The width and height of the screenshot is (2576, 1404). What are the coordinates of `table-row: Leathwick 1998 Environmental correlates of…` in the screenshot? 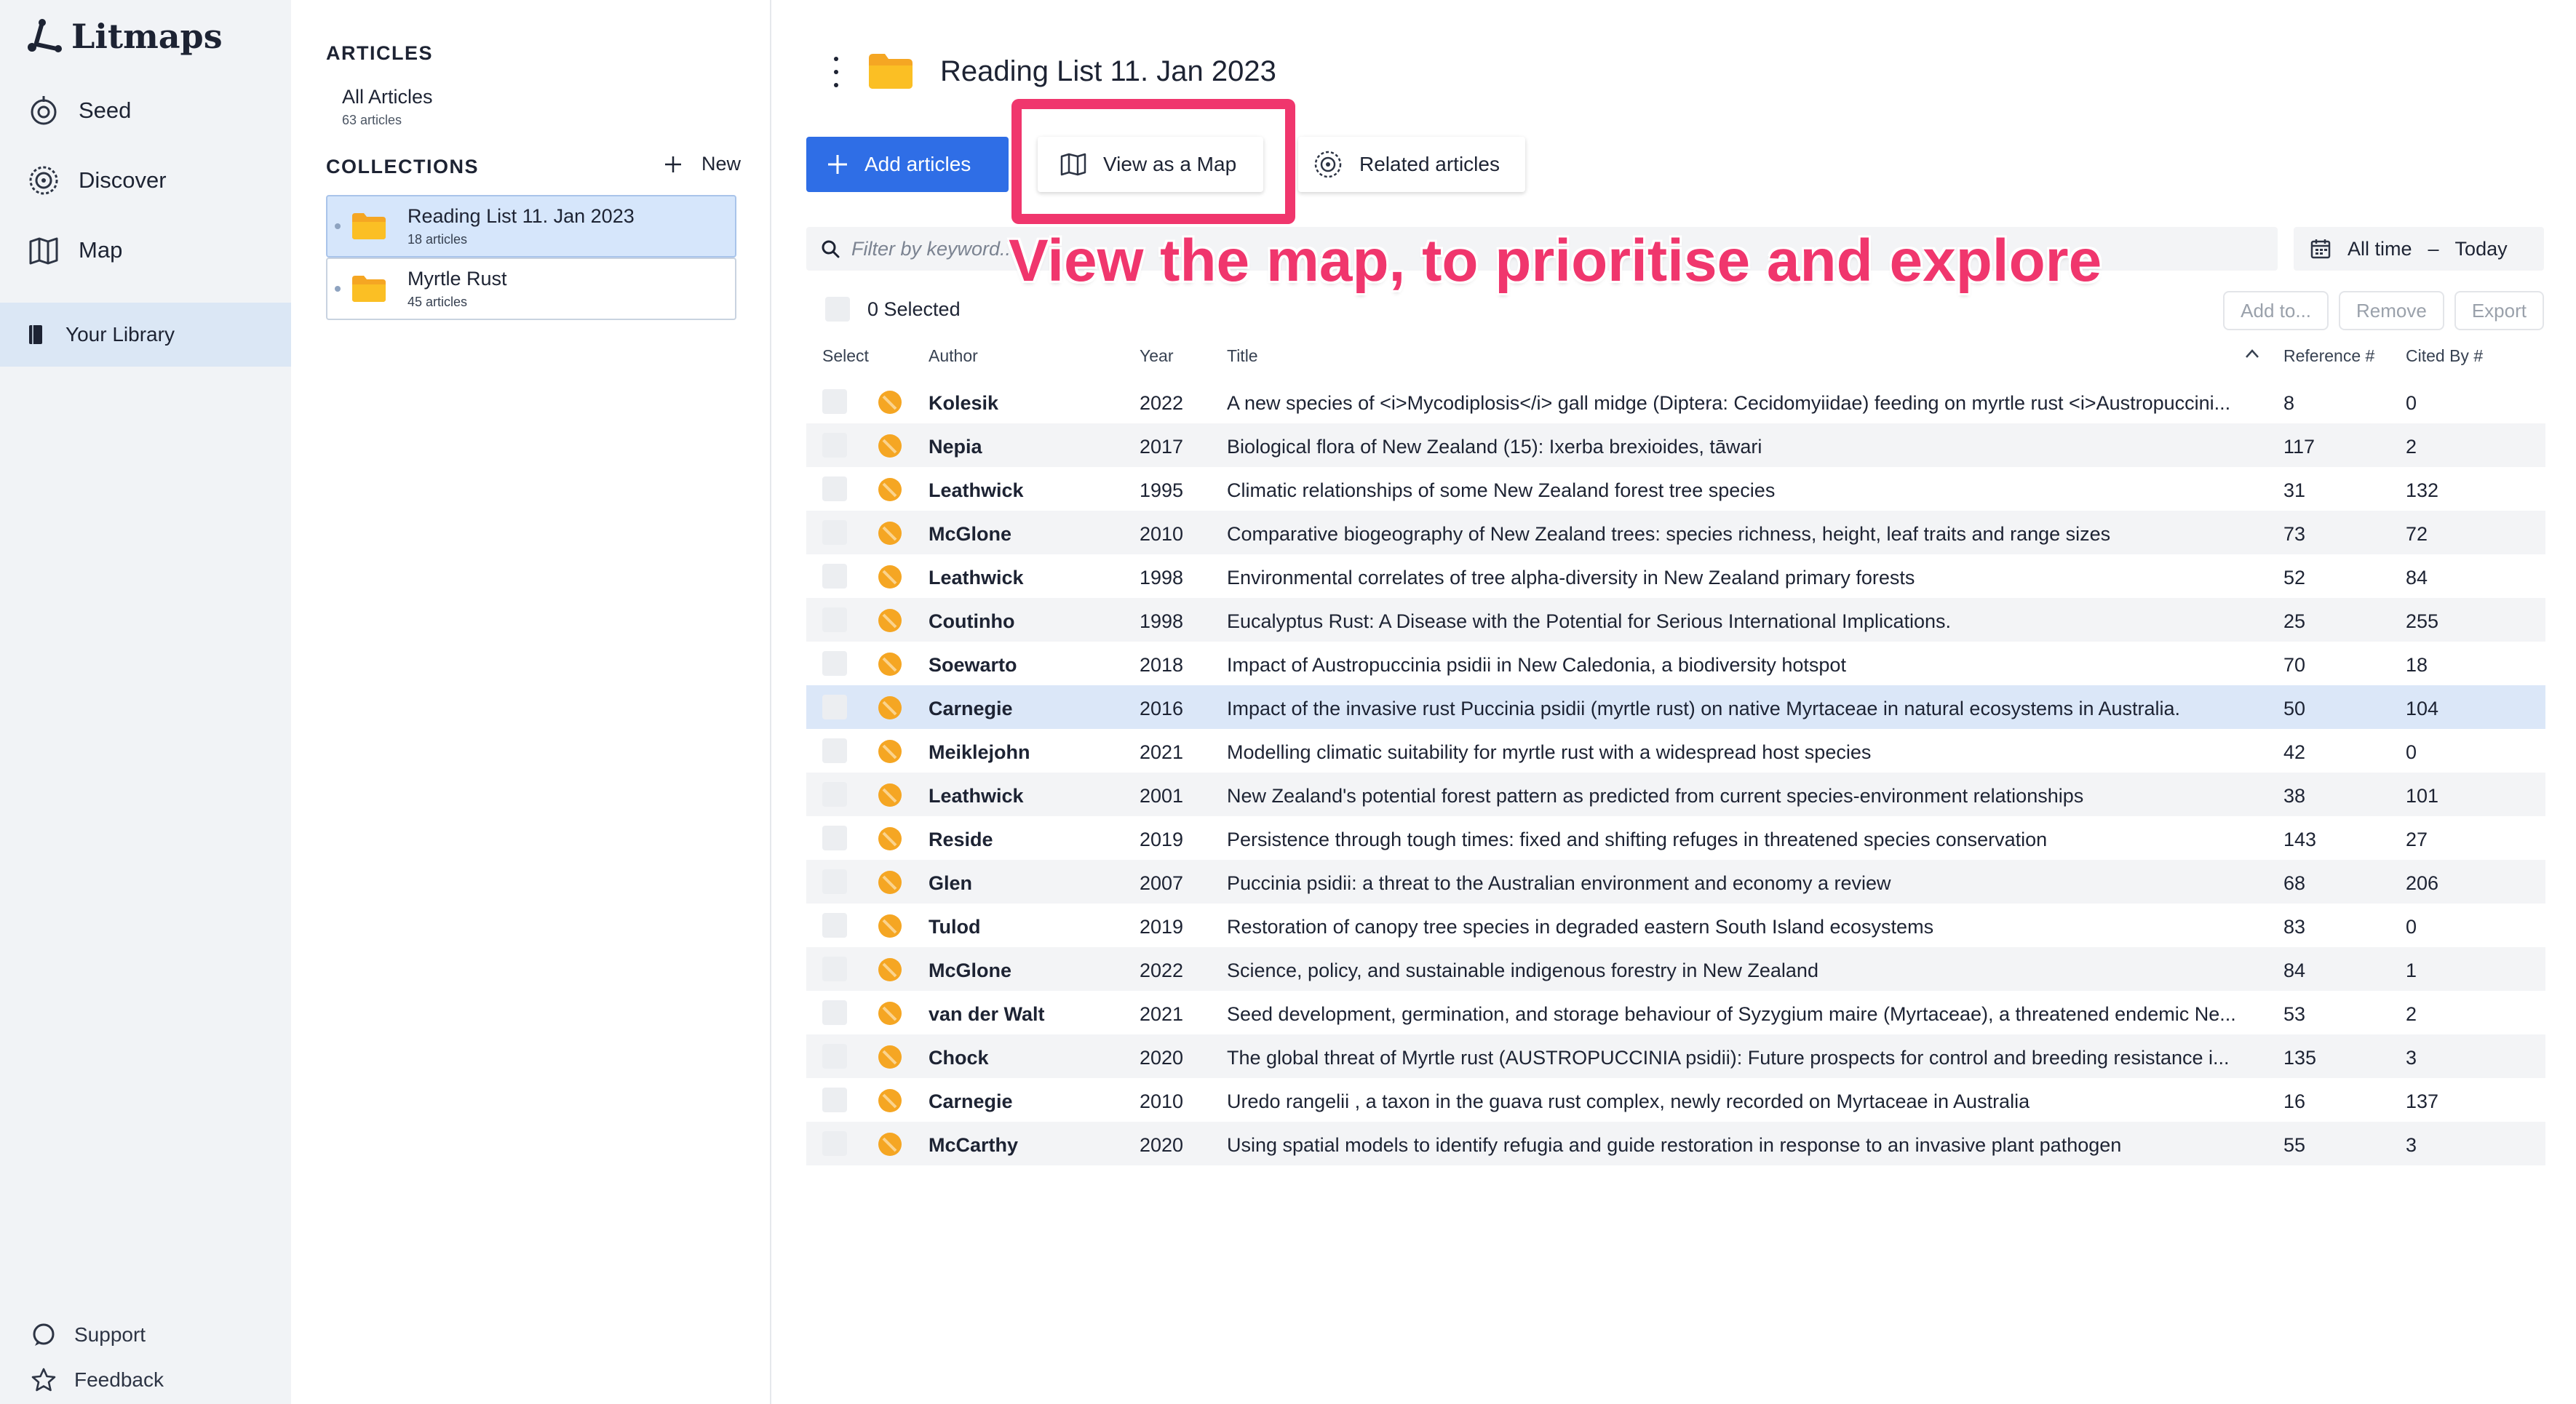 It's located at (1675, 576).